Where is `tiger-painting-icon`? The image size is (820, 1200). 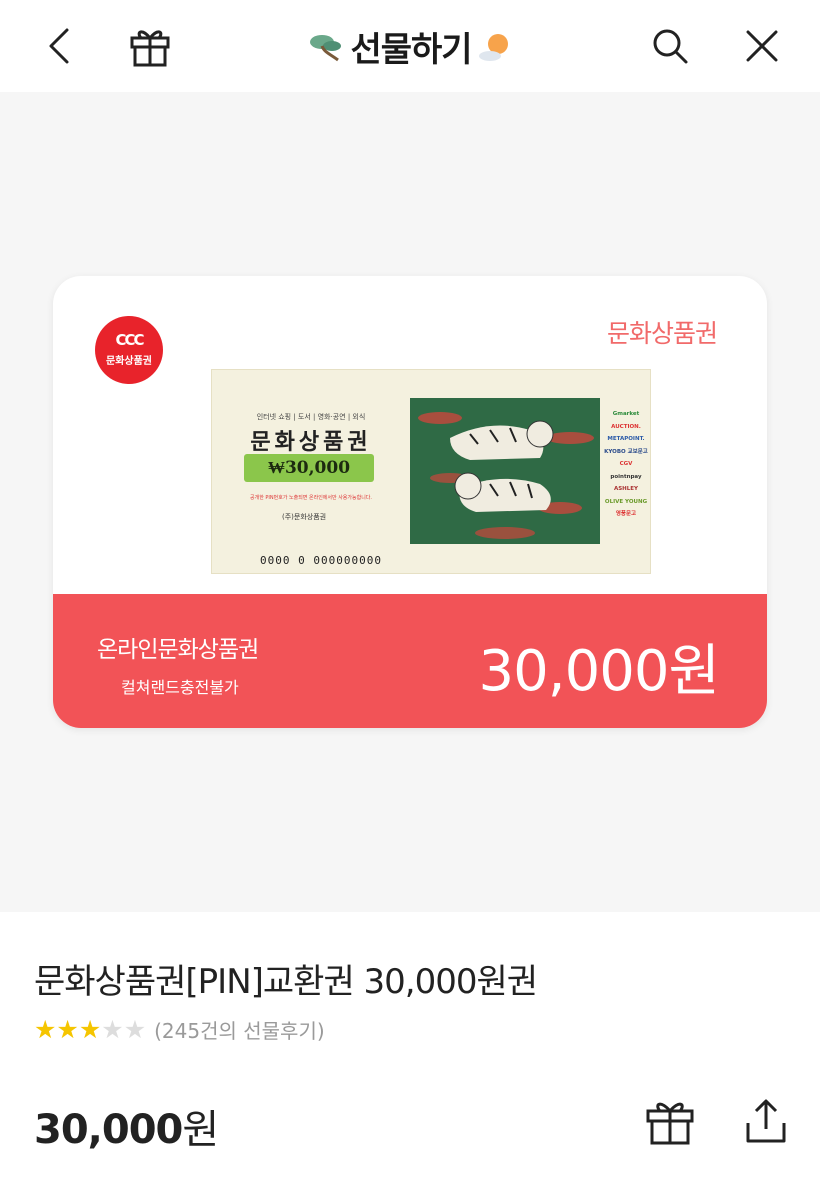
tiger-painting-icon is located at coordinates (505, 471).